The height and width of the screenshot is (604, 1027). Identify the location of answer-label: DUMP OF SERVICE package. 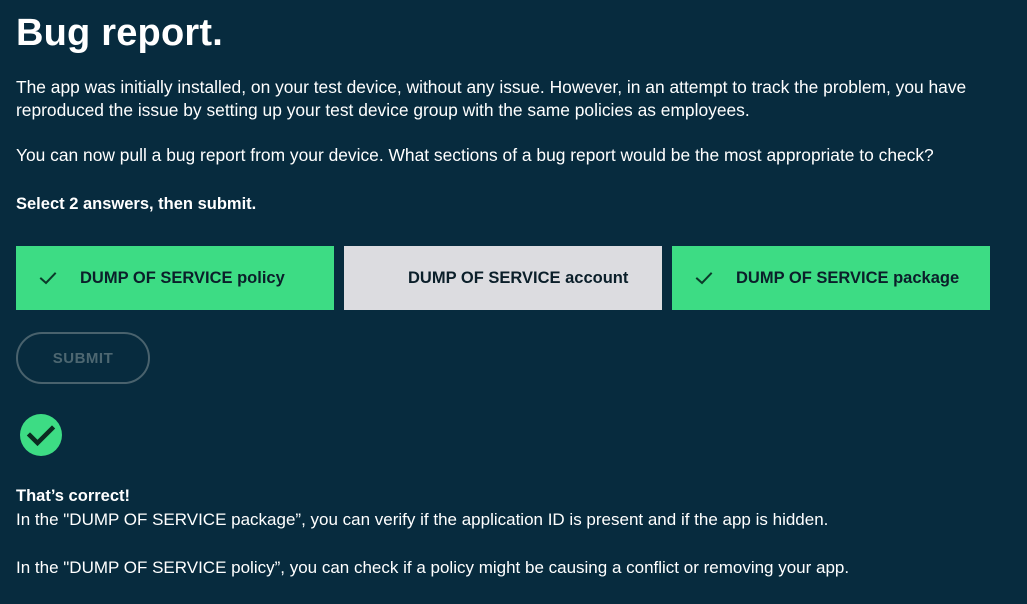
(848, 278).